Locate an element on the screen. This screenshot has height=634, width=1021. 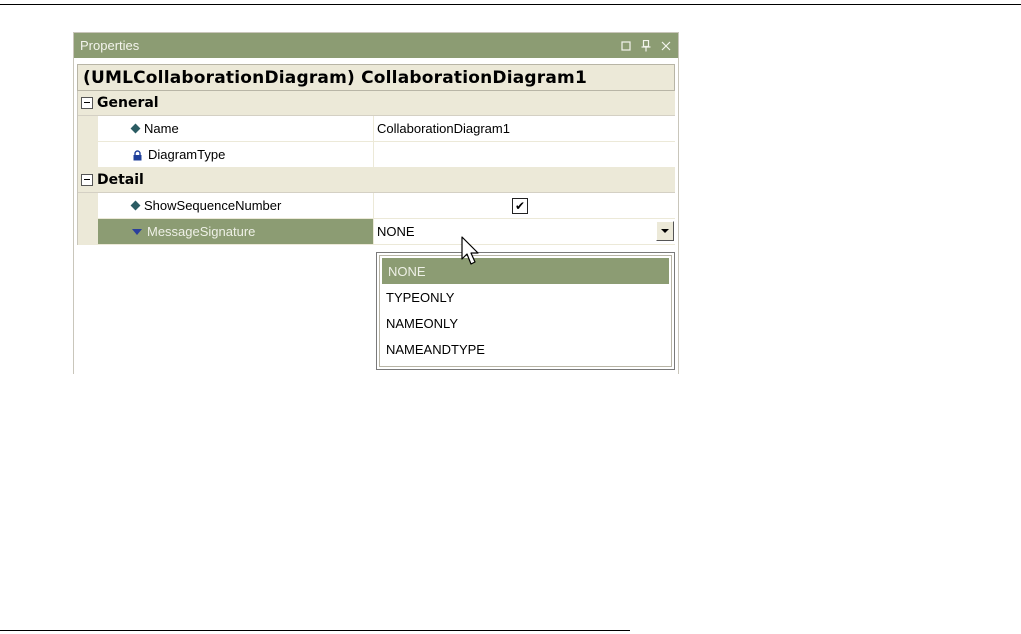
panel-title: Properties is located at coordinates (110, 45).